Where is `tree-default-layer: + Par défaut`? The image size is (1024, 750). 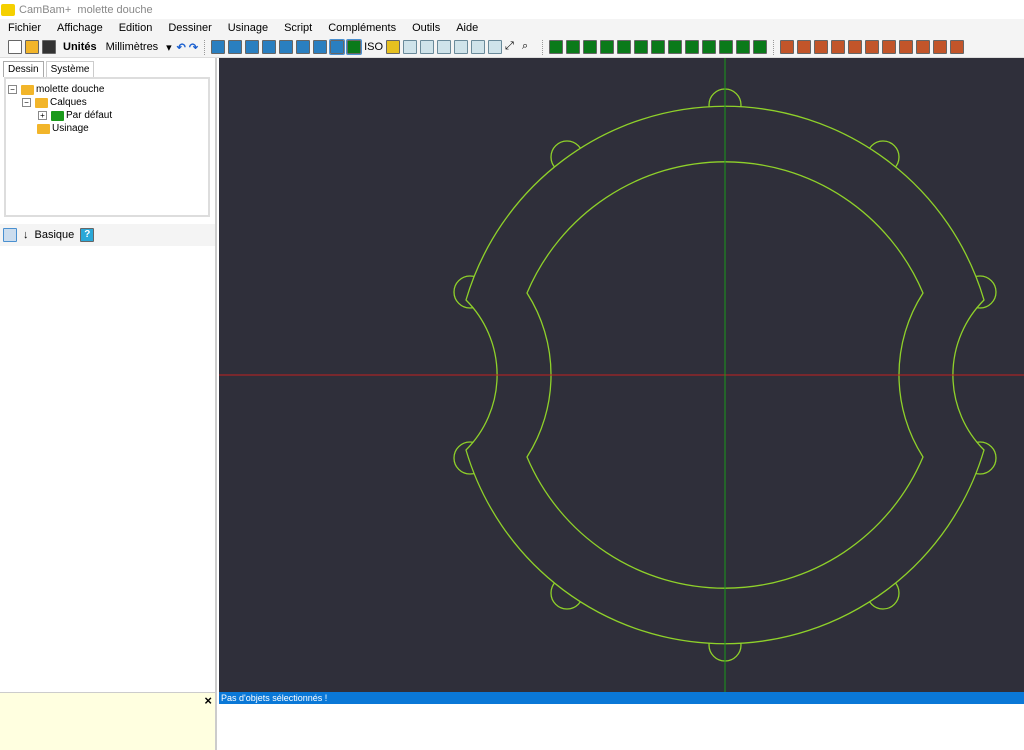 tree-default-layer: + Par défaut is located at coordinates (107, 115).